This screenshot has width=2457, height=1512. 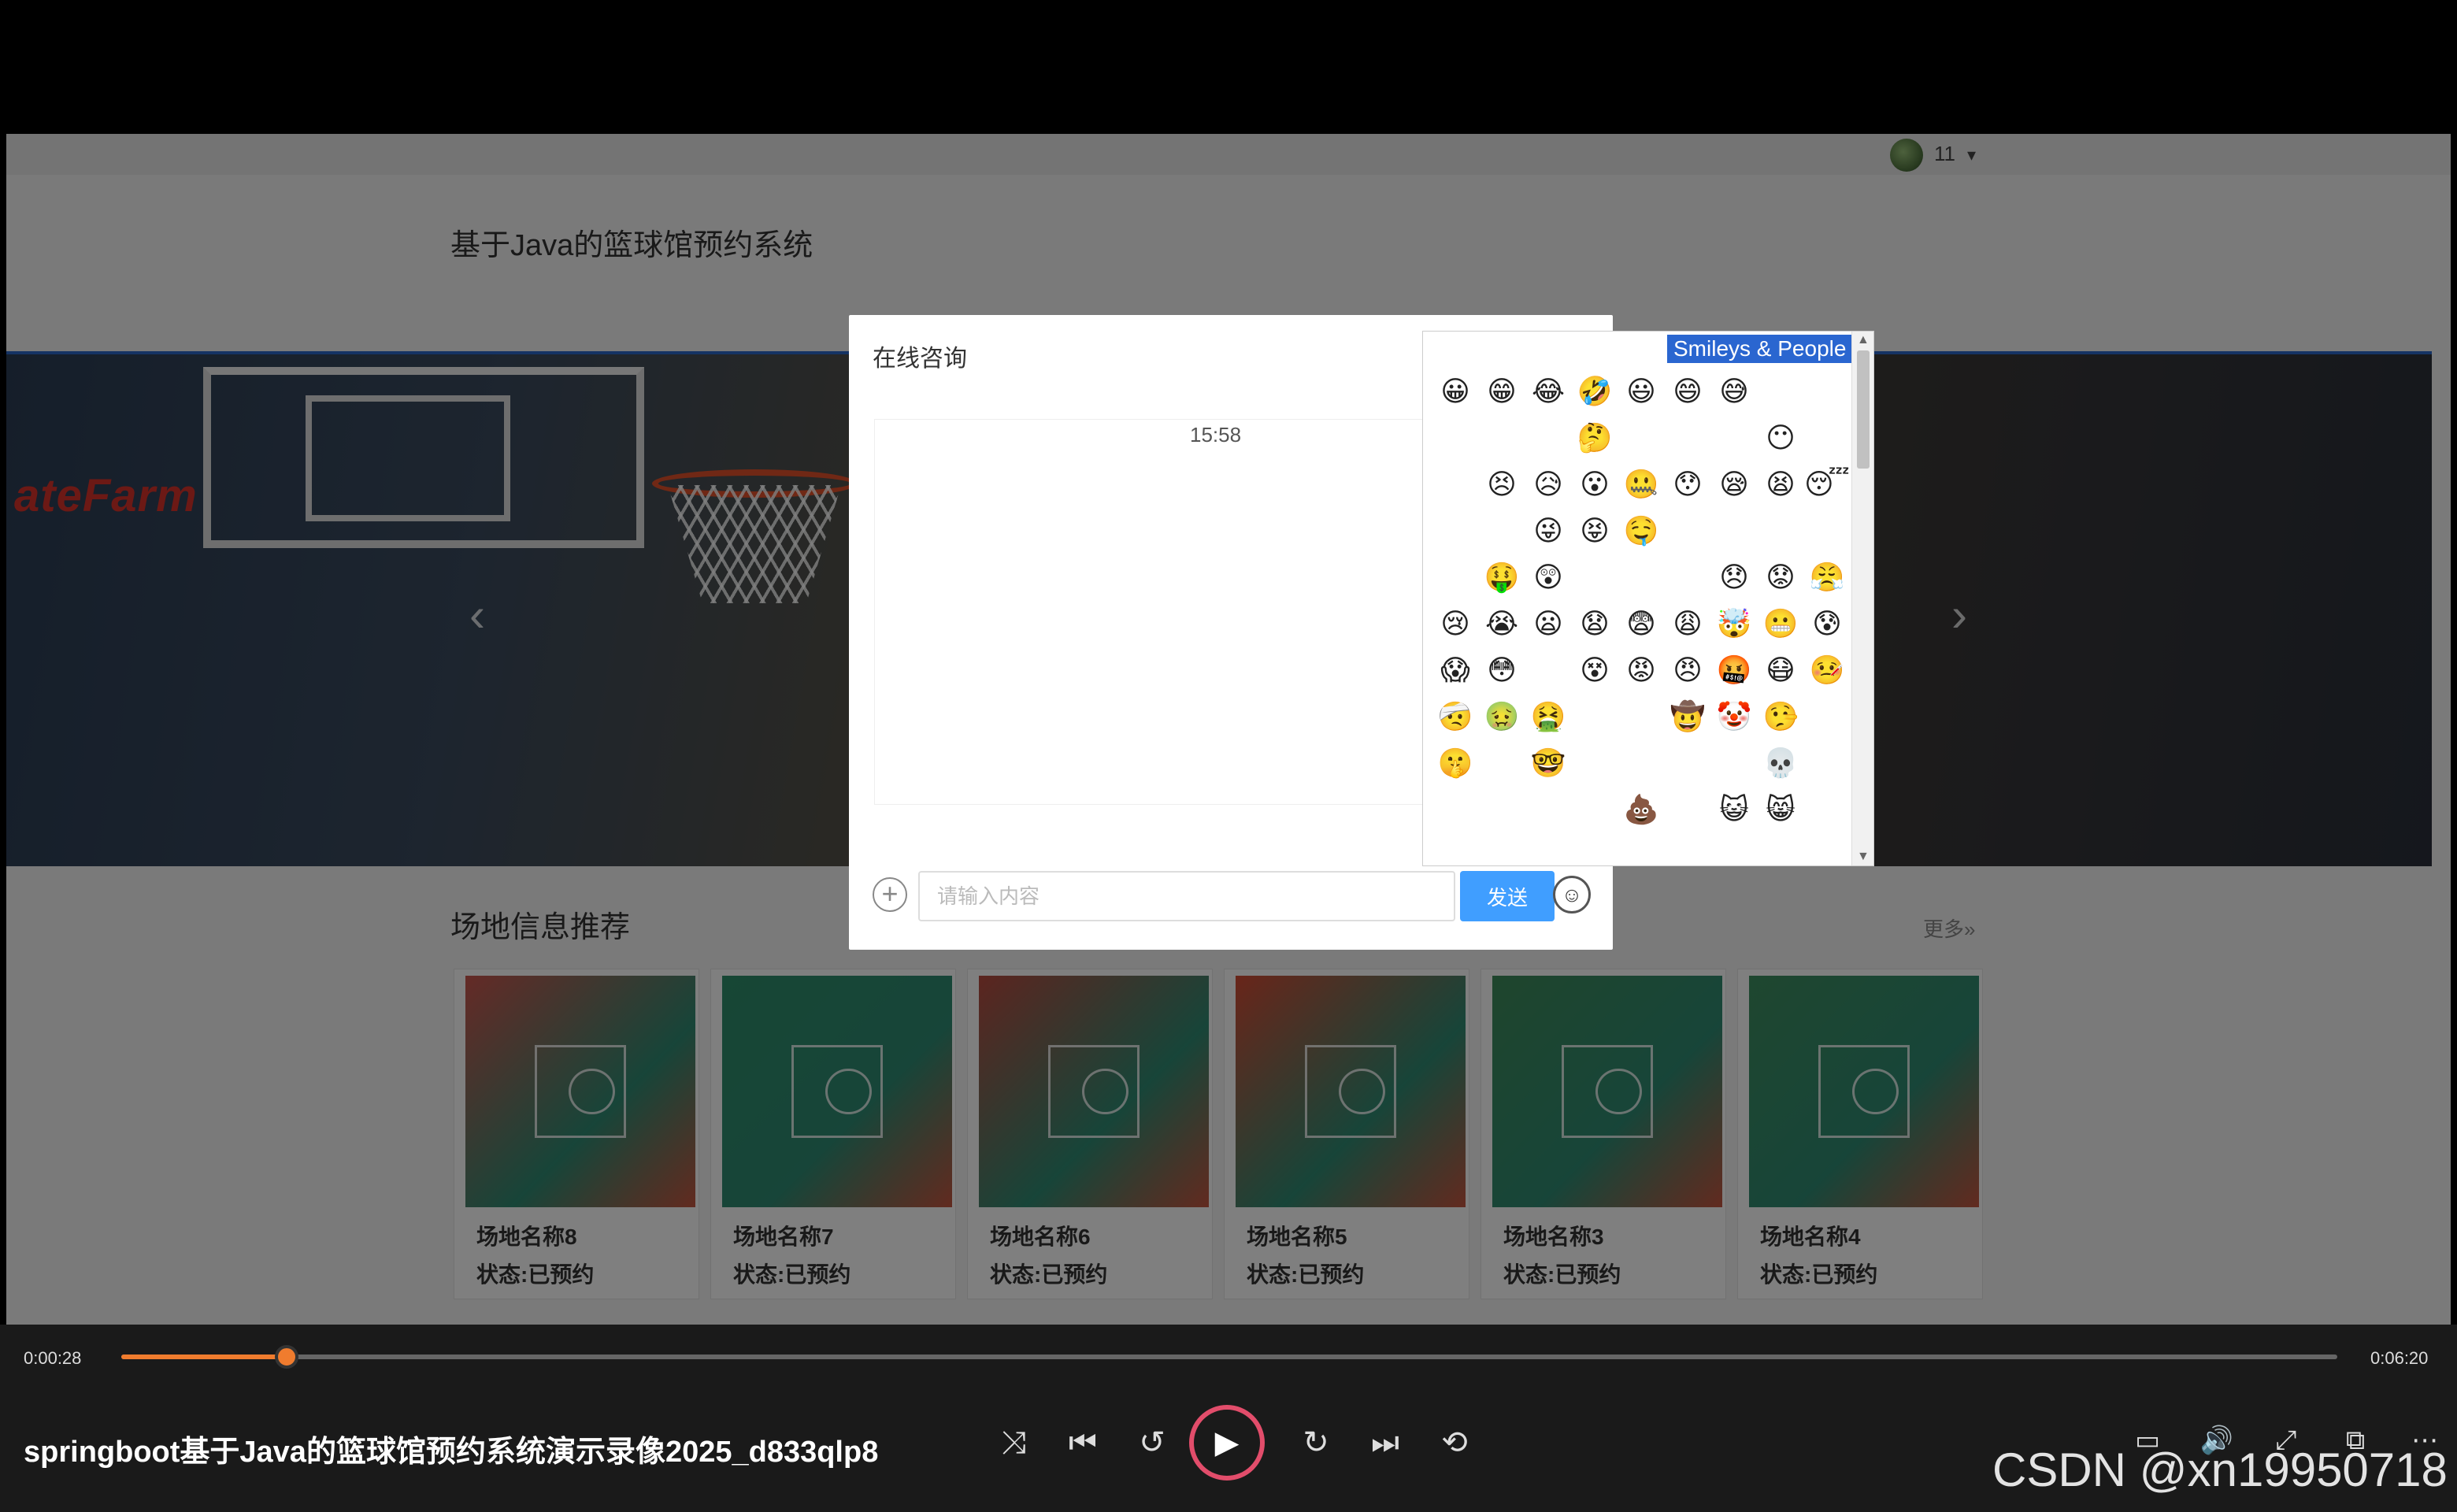 What do you see at coordinates (1862, 598) in the screenshot?
I see `emoji-scrollbar: ▲ ▼` at bounding box center [1862, 598].